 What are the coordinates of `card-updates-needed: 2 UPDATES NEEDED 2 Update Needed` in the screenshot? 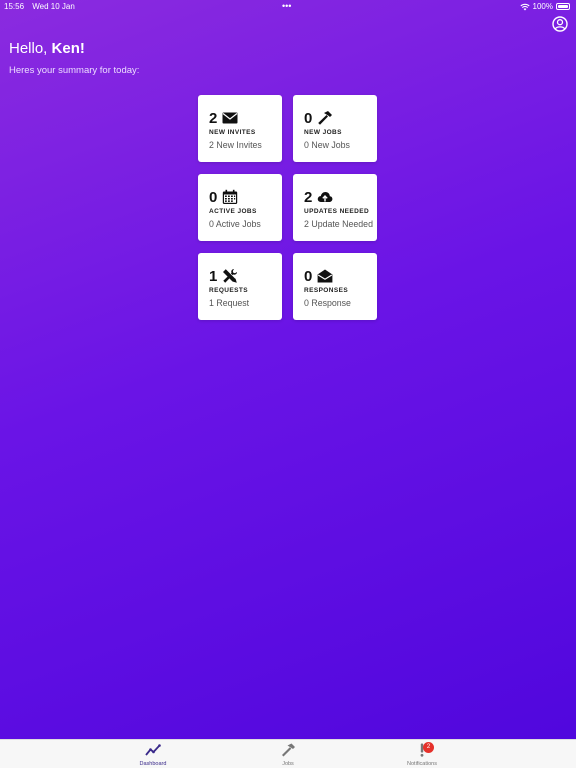 It's located at (335, 207).